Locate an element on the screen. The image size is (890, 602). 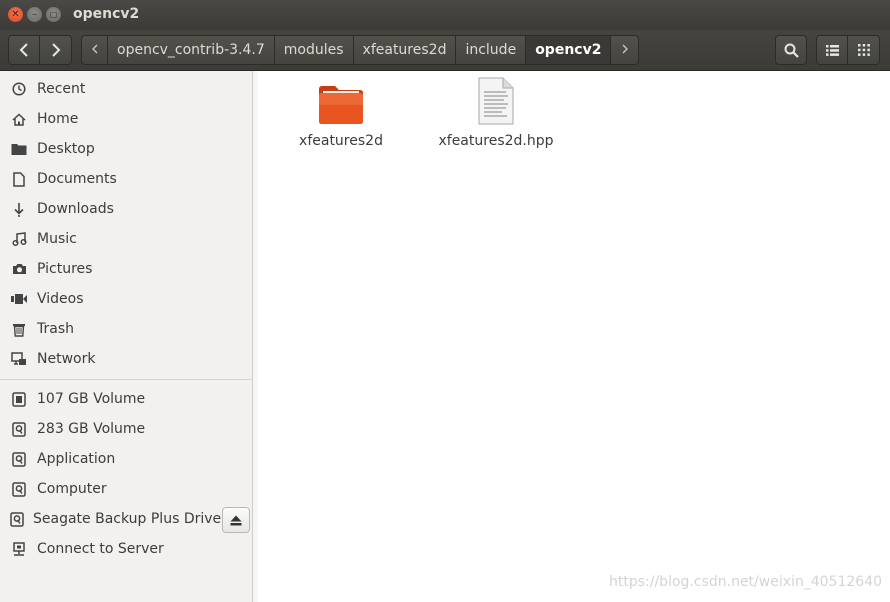
sidebar-item-recent: Recent is located at coordinates (126, 89).